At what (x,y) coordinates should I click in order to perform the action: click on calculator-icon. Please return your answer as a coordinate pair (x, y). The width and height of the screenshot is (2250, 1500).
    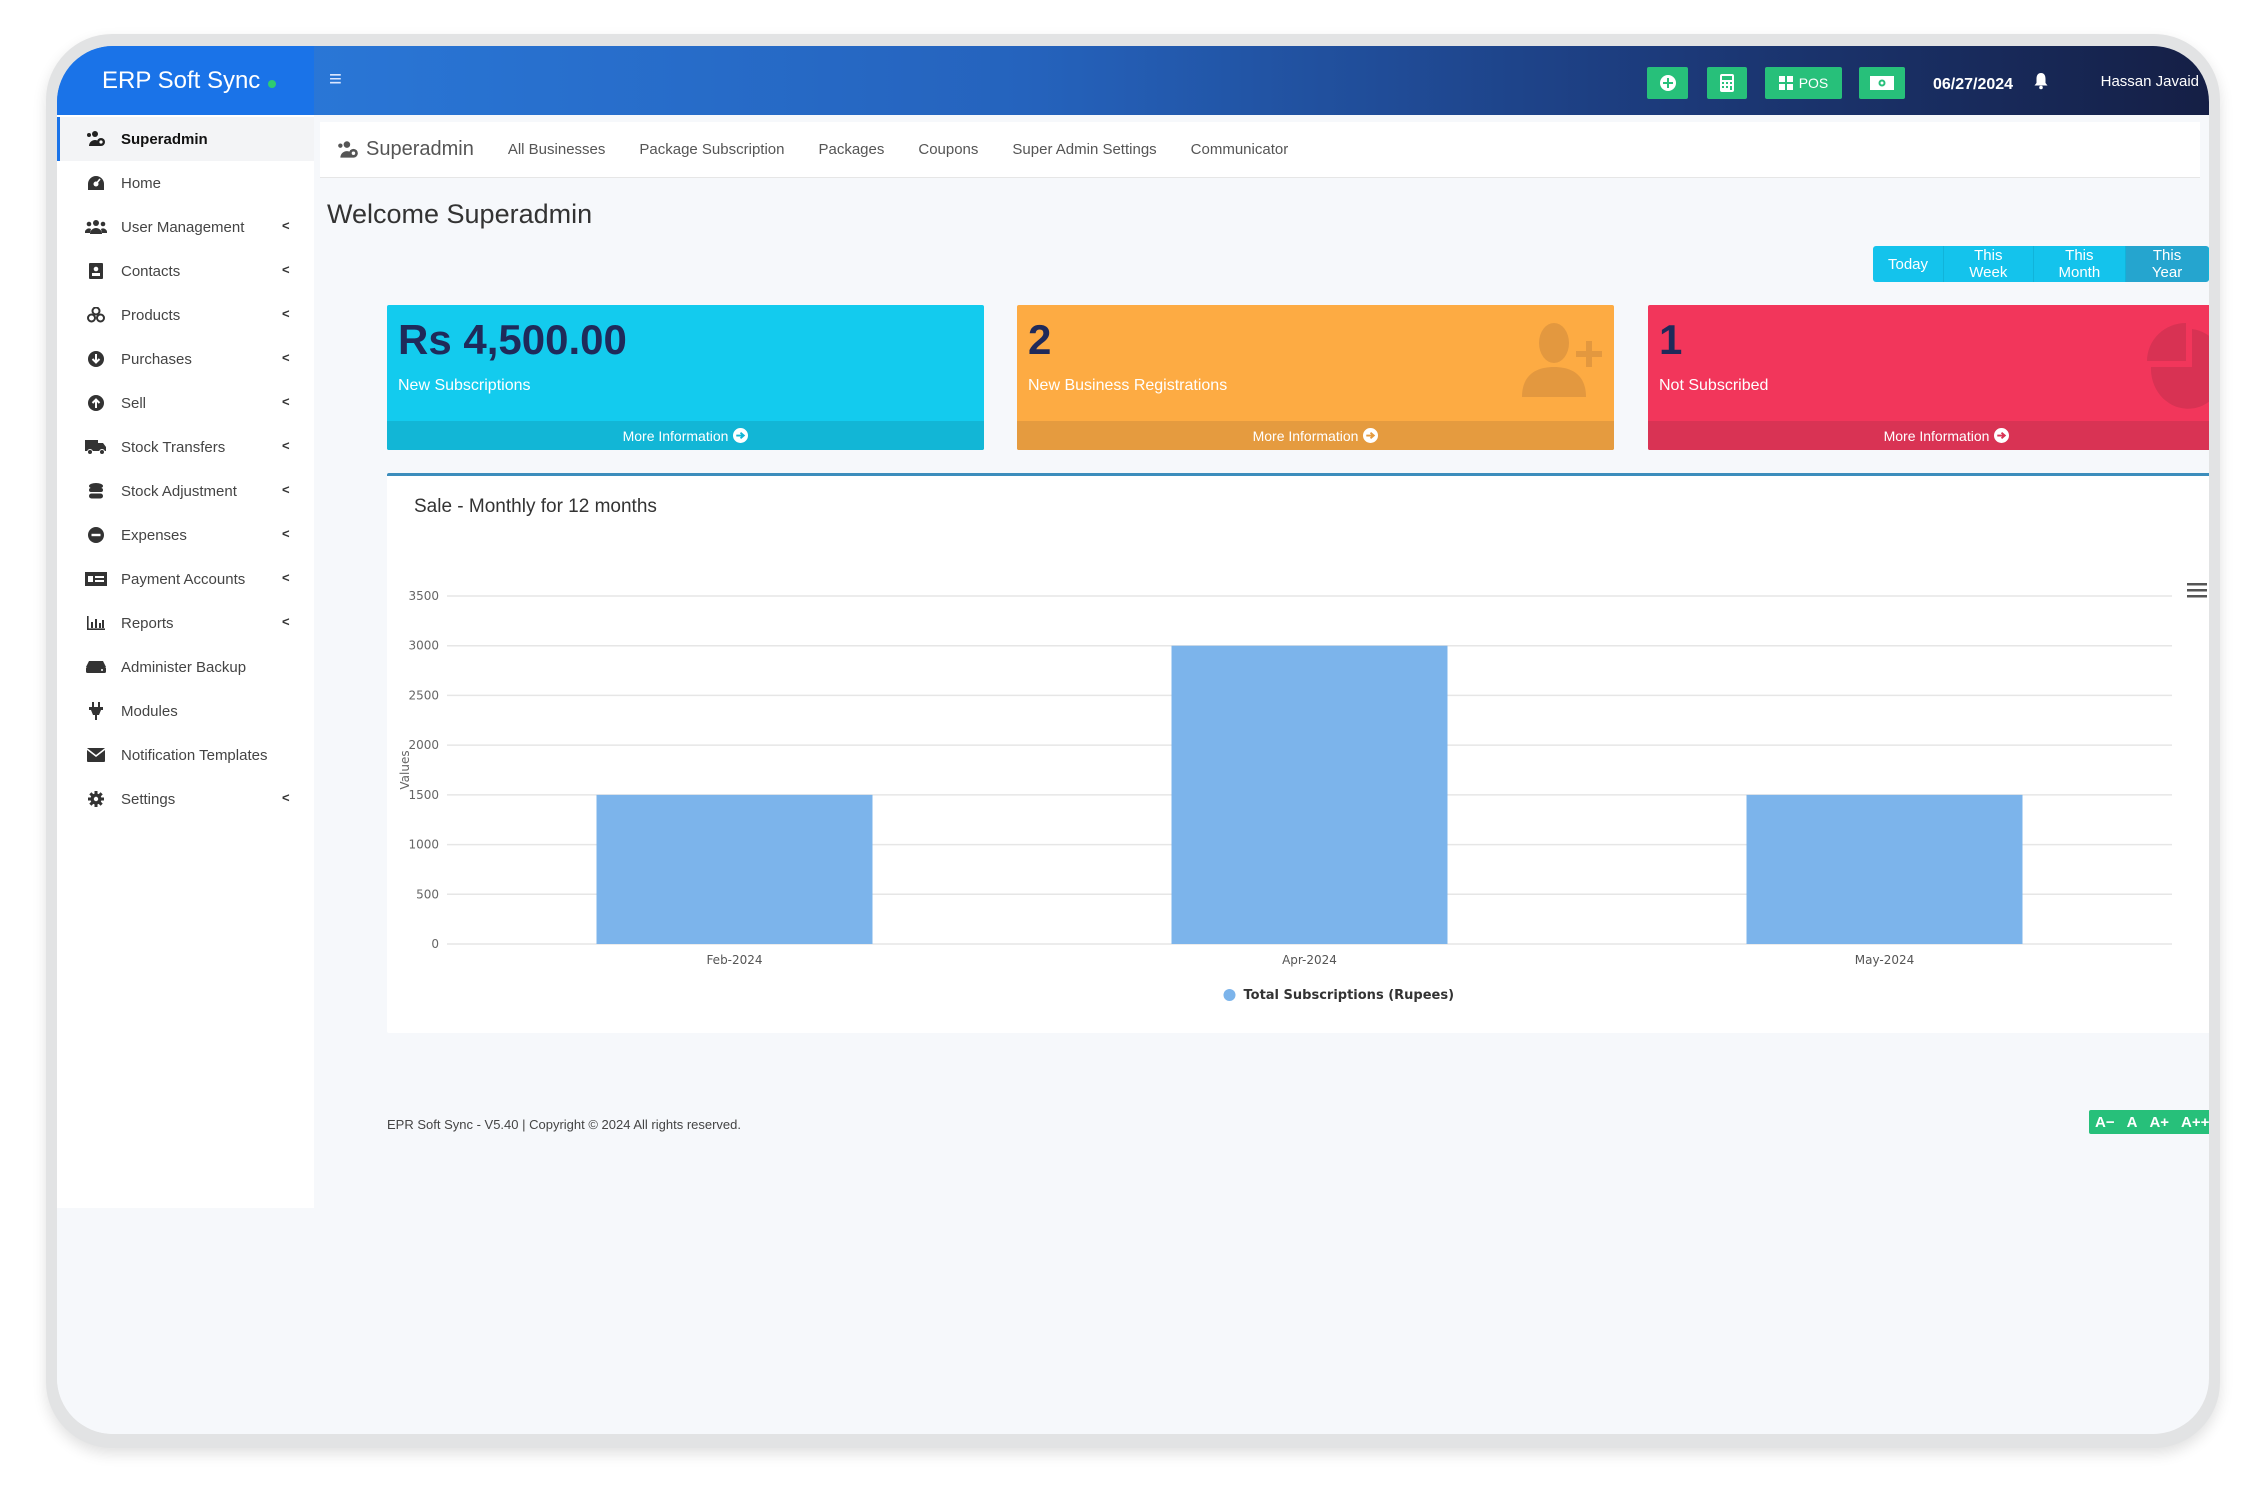
    Looking at the image, I should click on (1727, 83).